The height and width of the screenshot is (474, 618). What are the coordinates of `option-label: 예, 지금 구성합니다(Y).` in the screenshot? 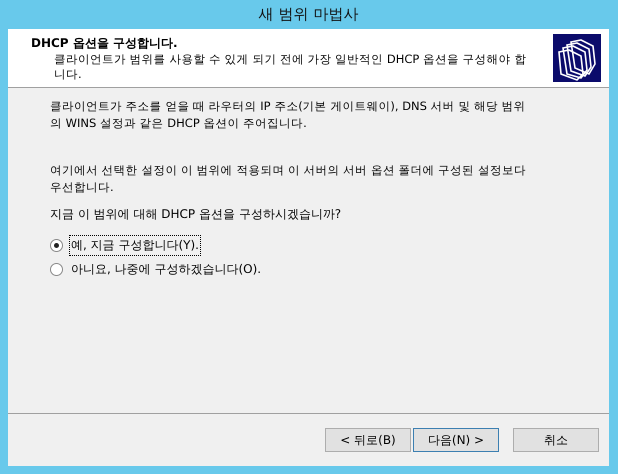 It's located at (135, 245).